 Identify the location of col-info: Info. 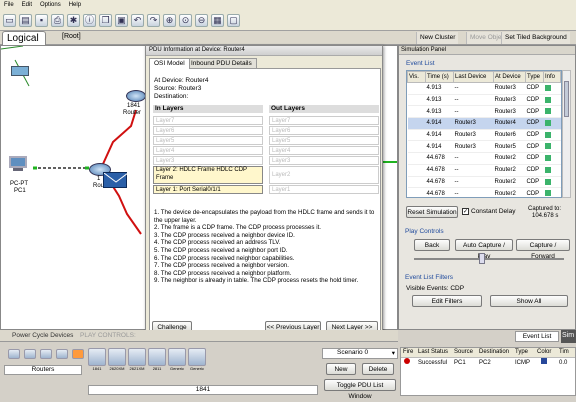
(552, 77).